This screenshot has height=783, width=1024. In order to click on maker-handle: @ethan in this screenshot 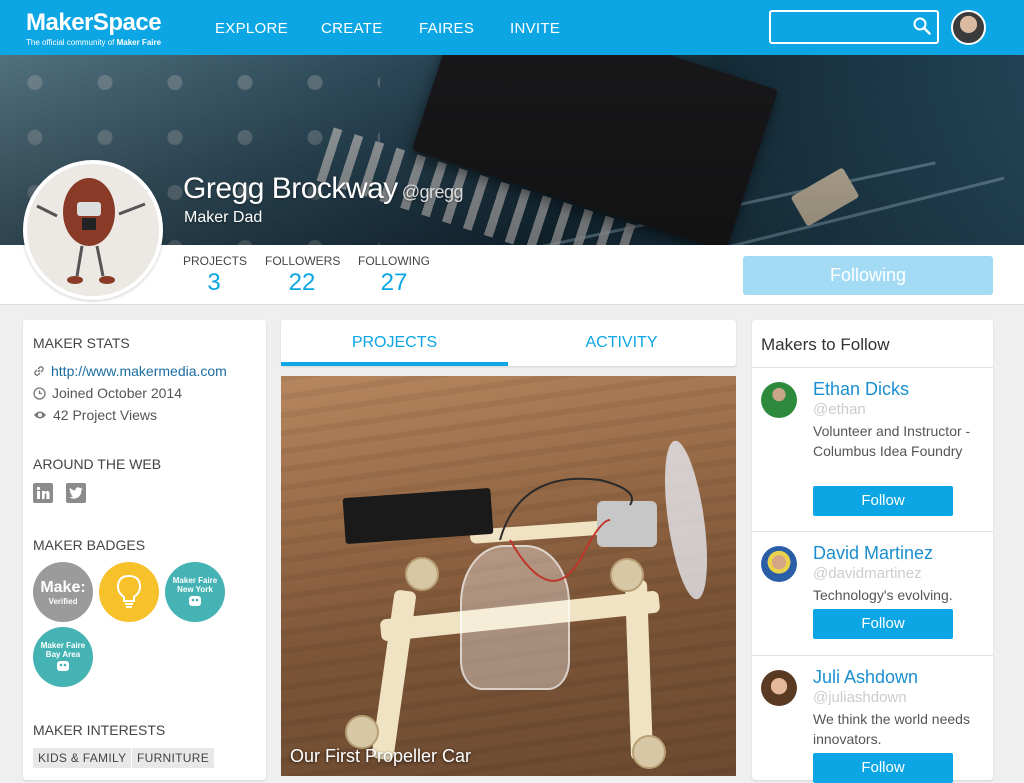, I will do `click(839, 409)`.